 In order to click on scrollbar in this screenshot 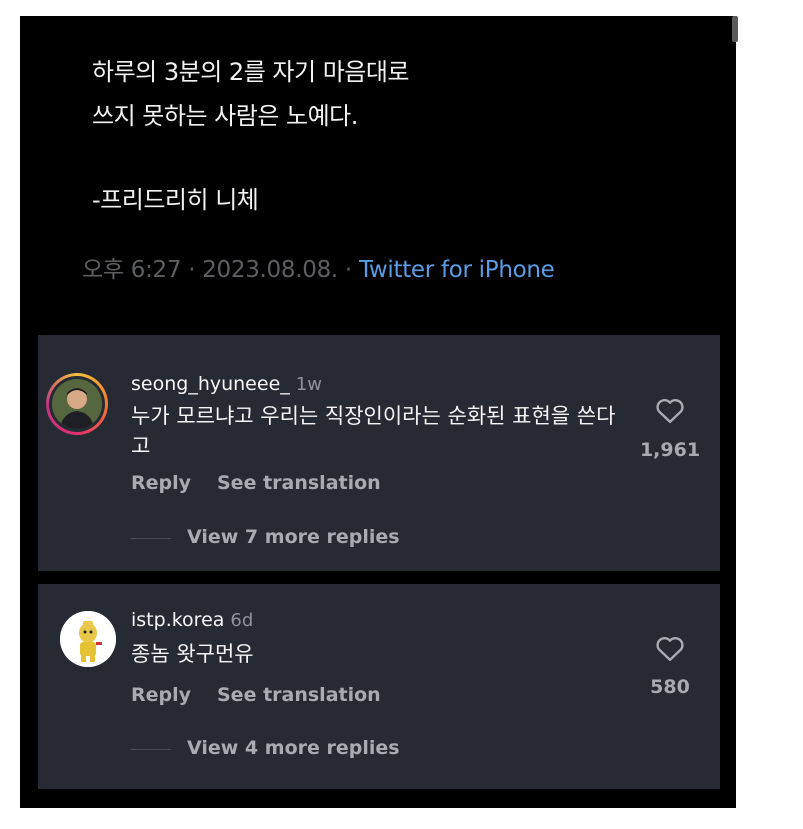, I will do `click(735, 29)`.